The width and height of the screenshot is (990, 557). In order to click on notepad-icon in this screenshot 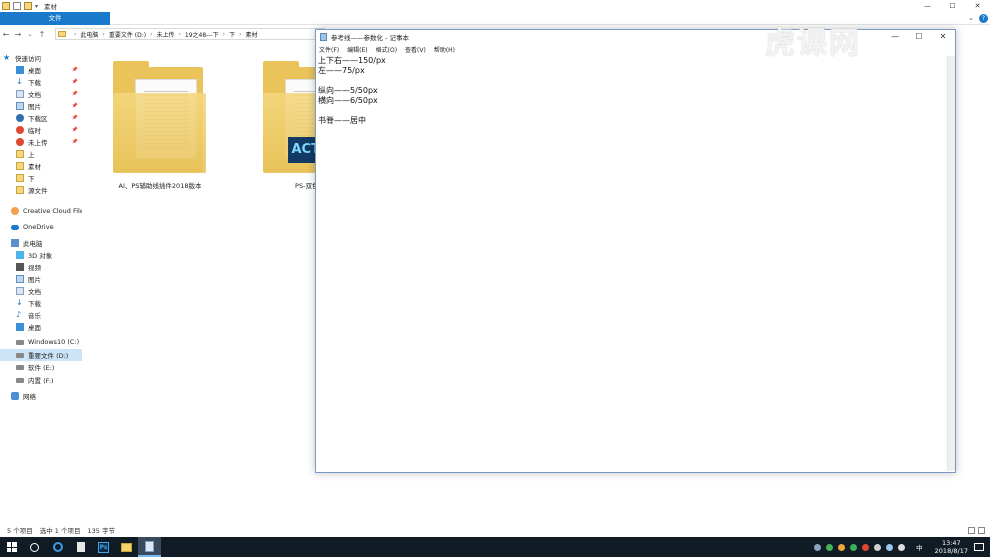, I will do `click(149, 546)`.